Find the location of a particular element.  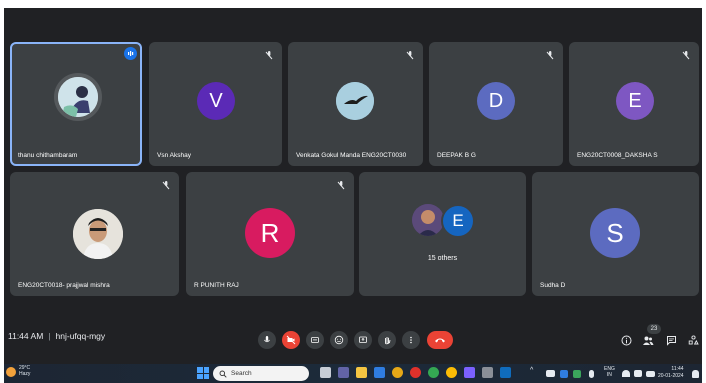

participant-name: ENG20CT0018- prajjwal mishra is located at coordinates (64, 285).